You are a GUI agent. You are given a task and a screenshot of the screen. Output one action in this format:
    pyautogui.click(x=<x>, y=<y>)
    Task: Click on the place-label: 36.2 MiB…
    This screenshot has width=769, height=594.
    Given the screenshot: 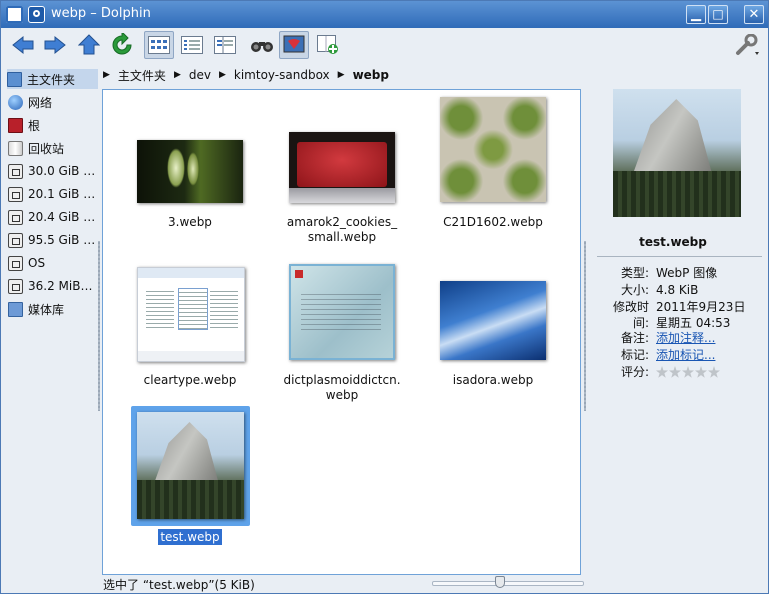 What is the action you would take?
    pyautogui.click(x=60, y=286)
    